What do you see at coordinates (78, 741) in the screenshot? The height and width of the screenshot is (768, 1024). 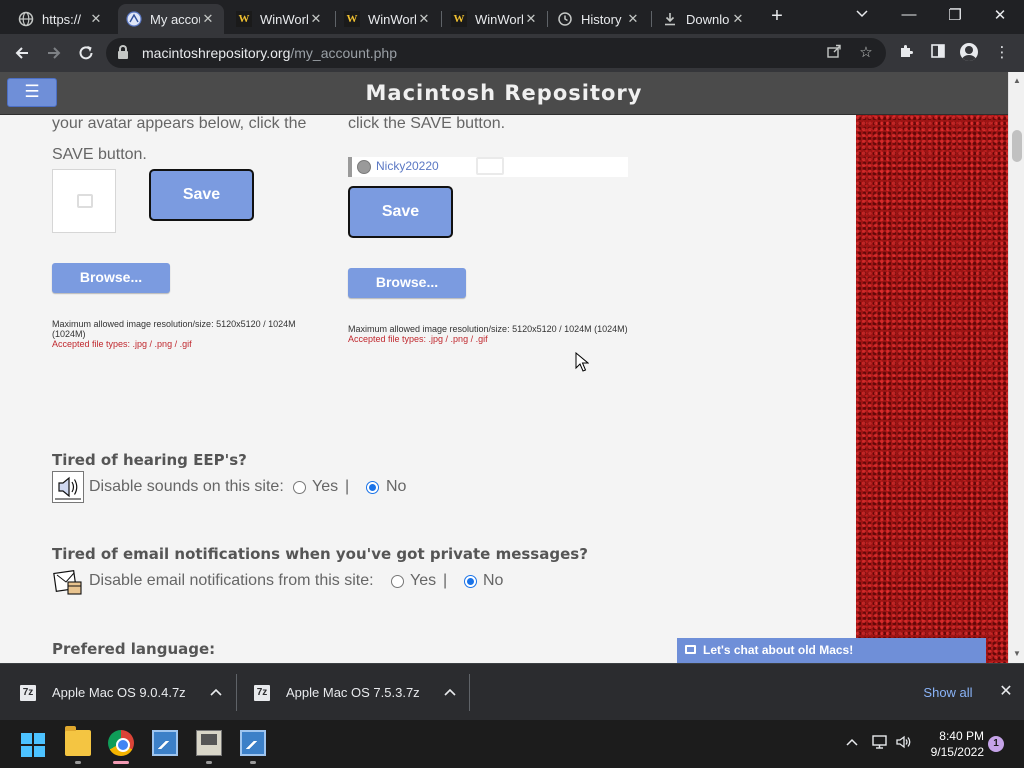 I see `file-explorer-icon` at bounding box center [78, 741].